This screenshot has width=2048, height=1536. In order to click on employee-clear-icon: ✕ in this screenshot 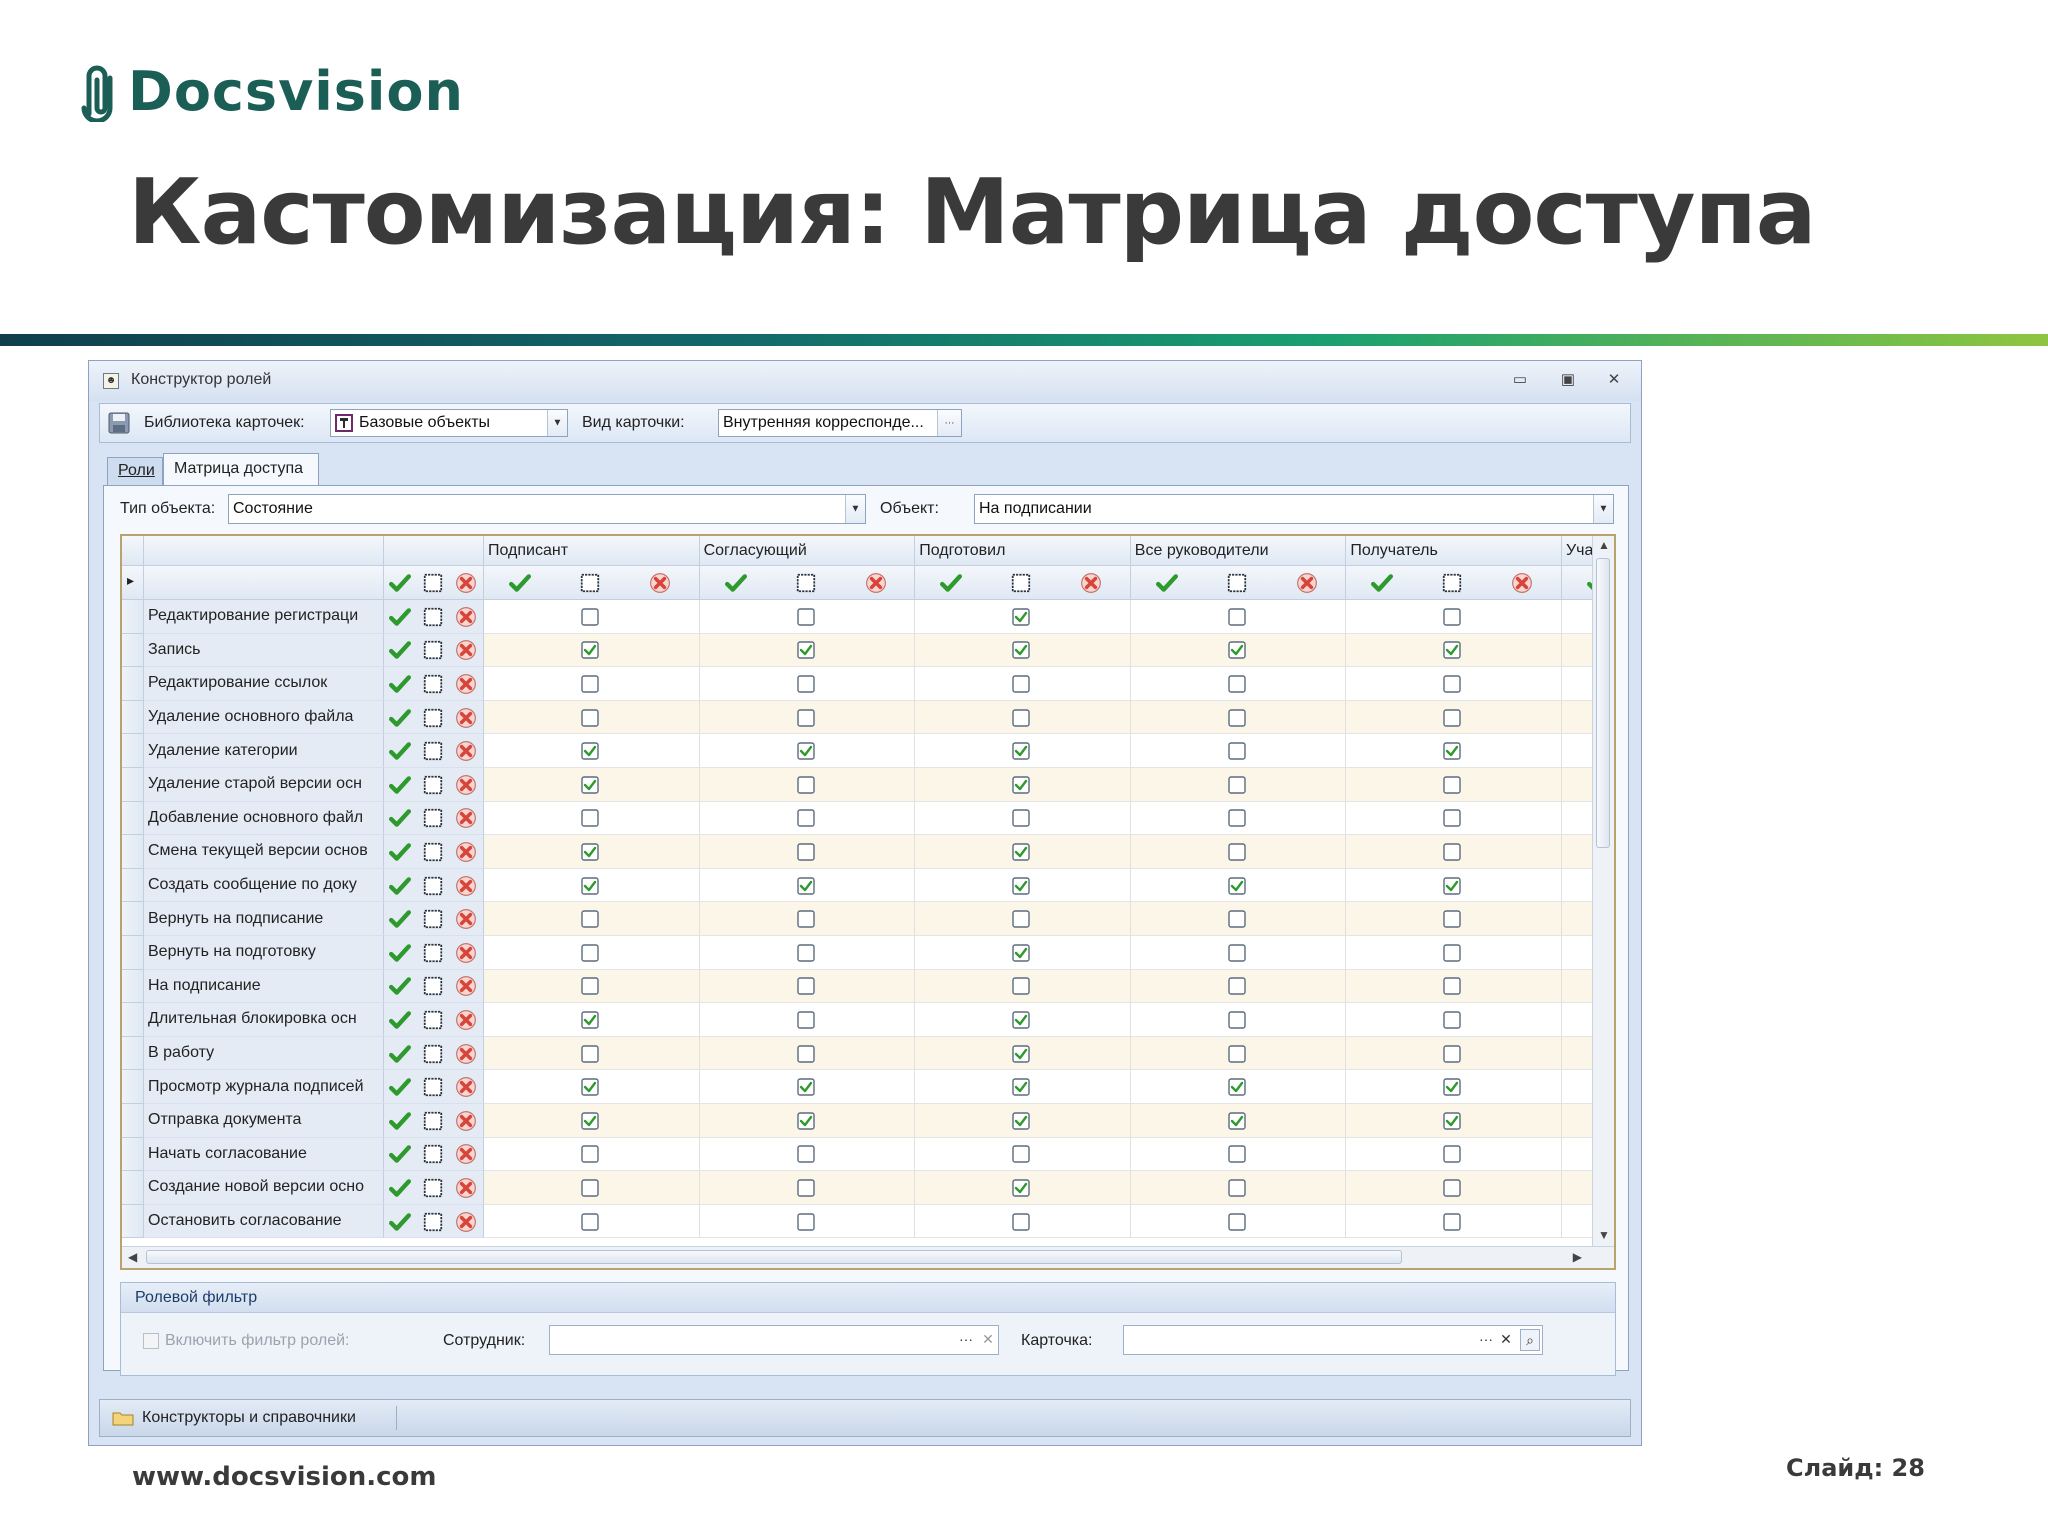, I will do `click(988, 1340)`.